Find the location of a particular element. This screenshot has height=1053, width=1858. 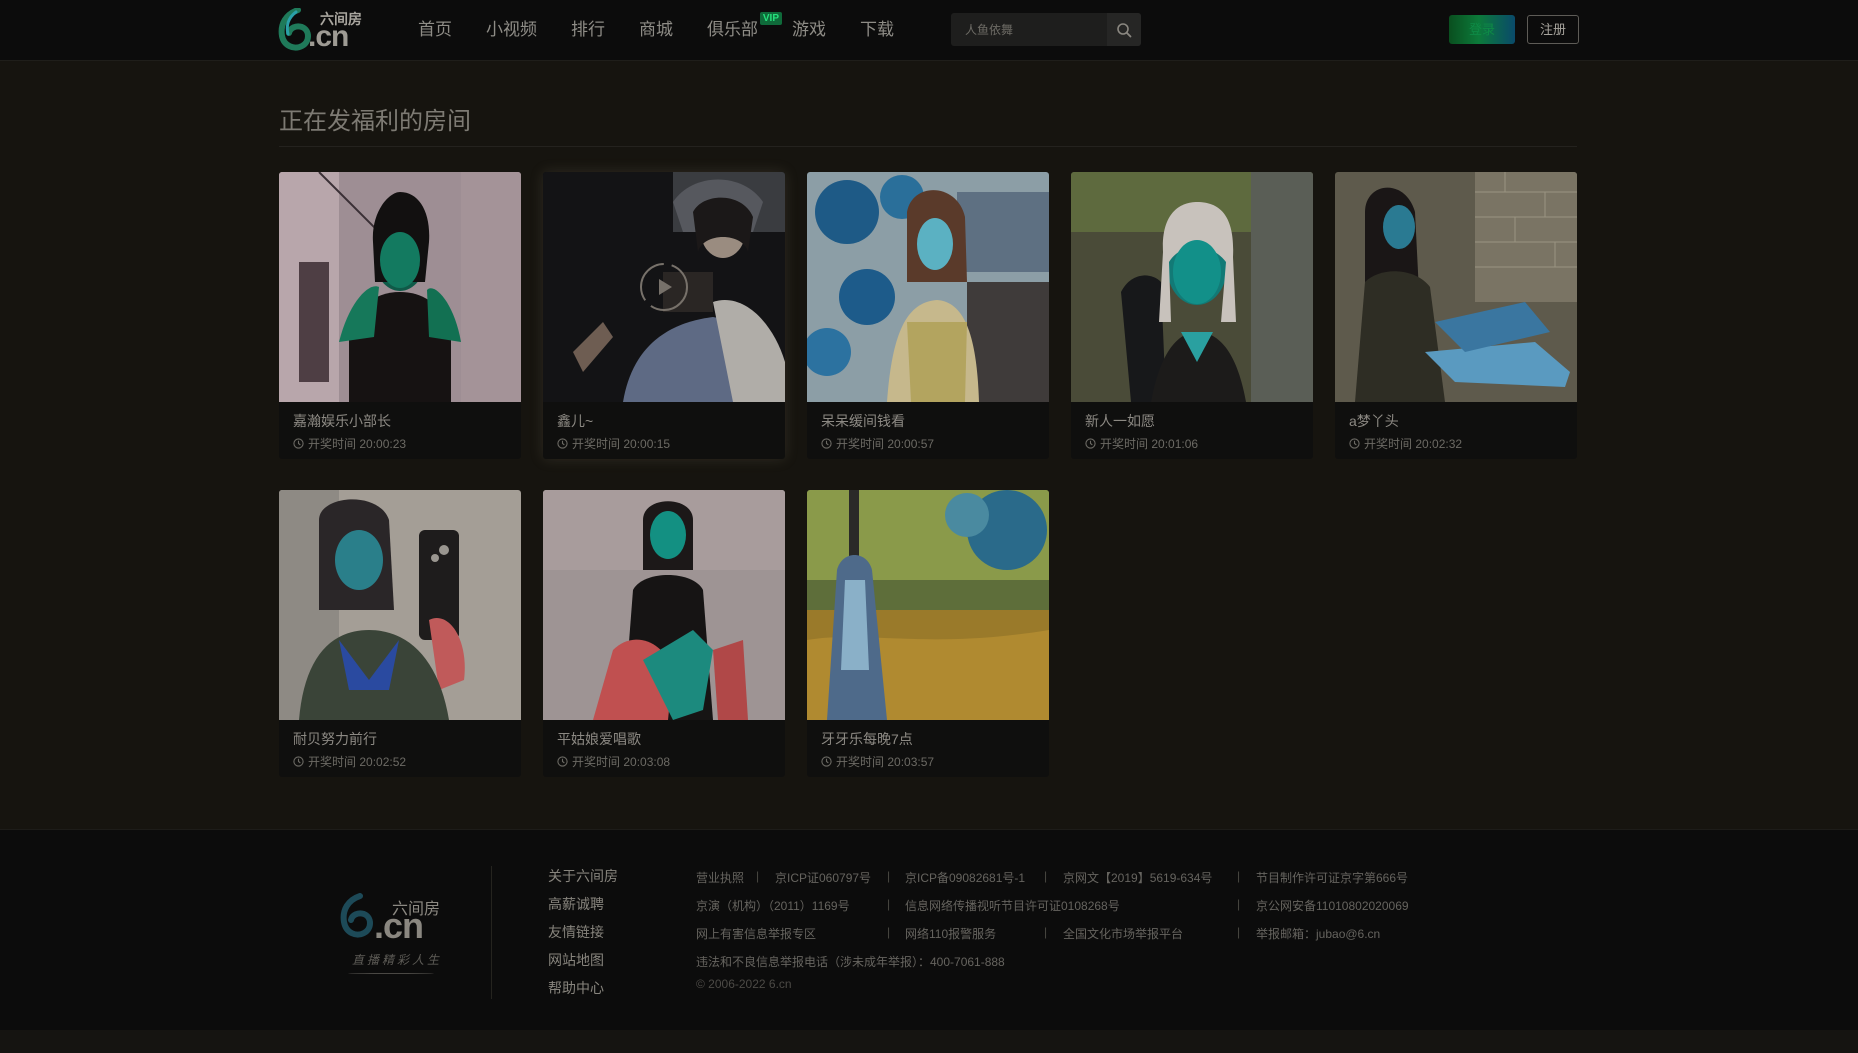

license-item: 网上有害信息举报专区 is located at coordinates (756, 933).